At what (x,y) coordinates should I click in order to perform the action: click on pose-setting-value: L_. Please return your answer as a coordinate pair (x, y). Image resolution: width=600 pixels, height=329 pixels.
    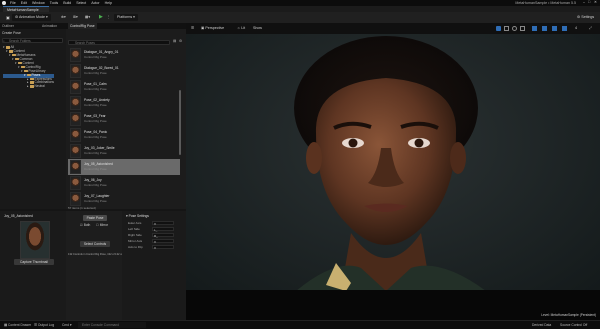
    Looking at the image, I should click on (163, 229).